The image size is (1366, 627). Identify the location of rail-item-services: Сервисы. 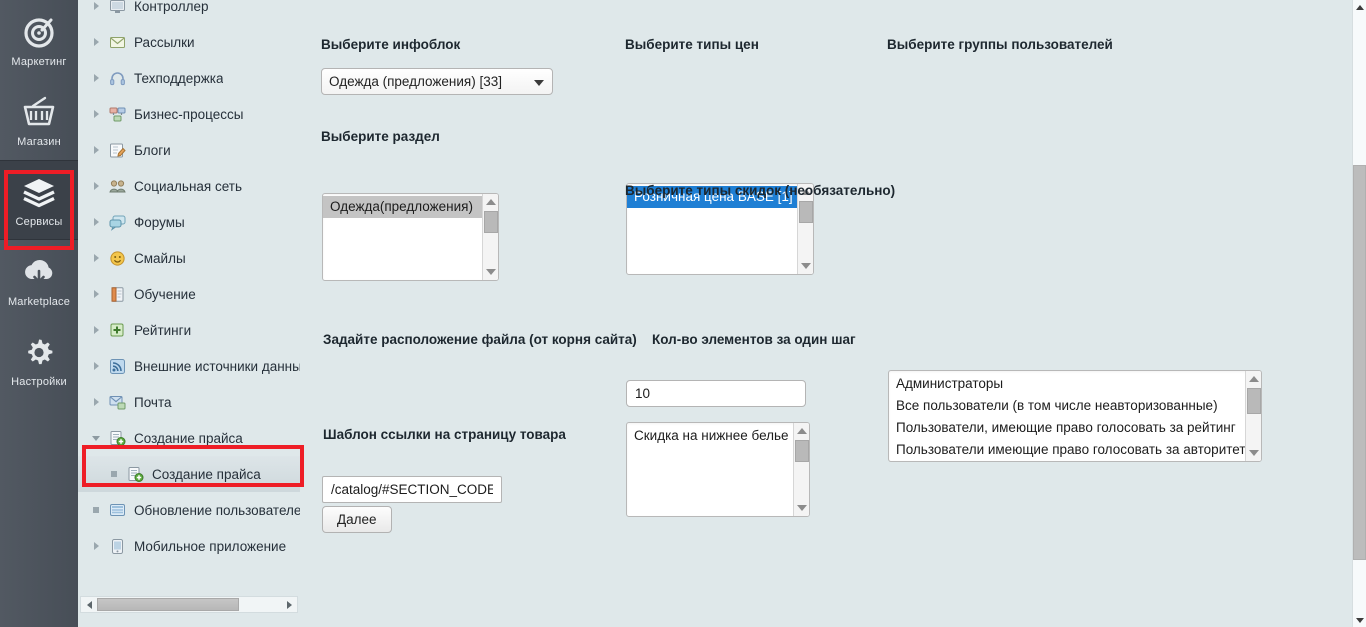
(39, 200).